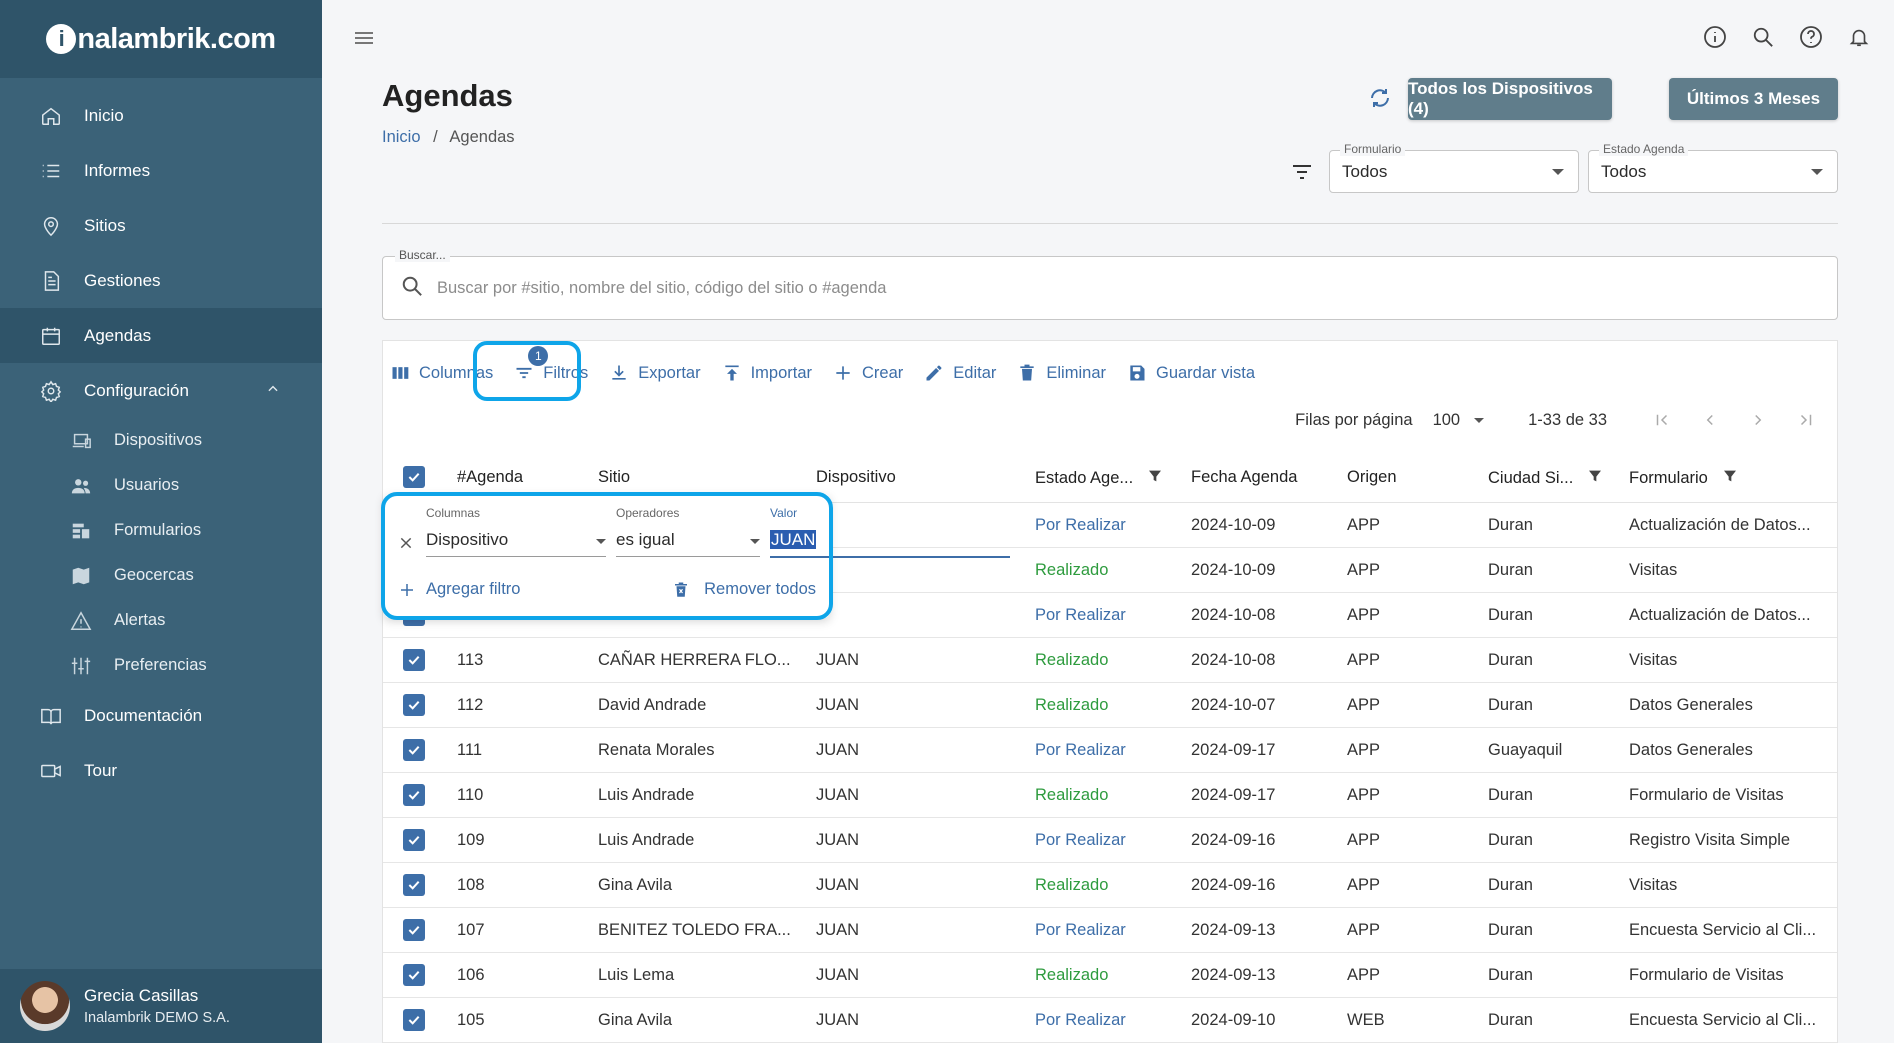 Image resolution: width=1894 pixels, height=1043 pixels. I want to click on remove-all-button: Remover todos, so click(744, 589).